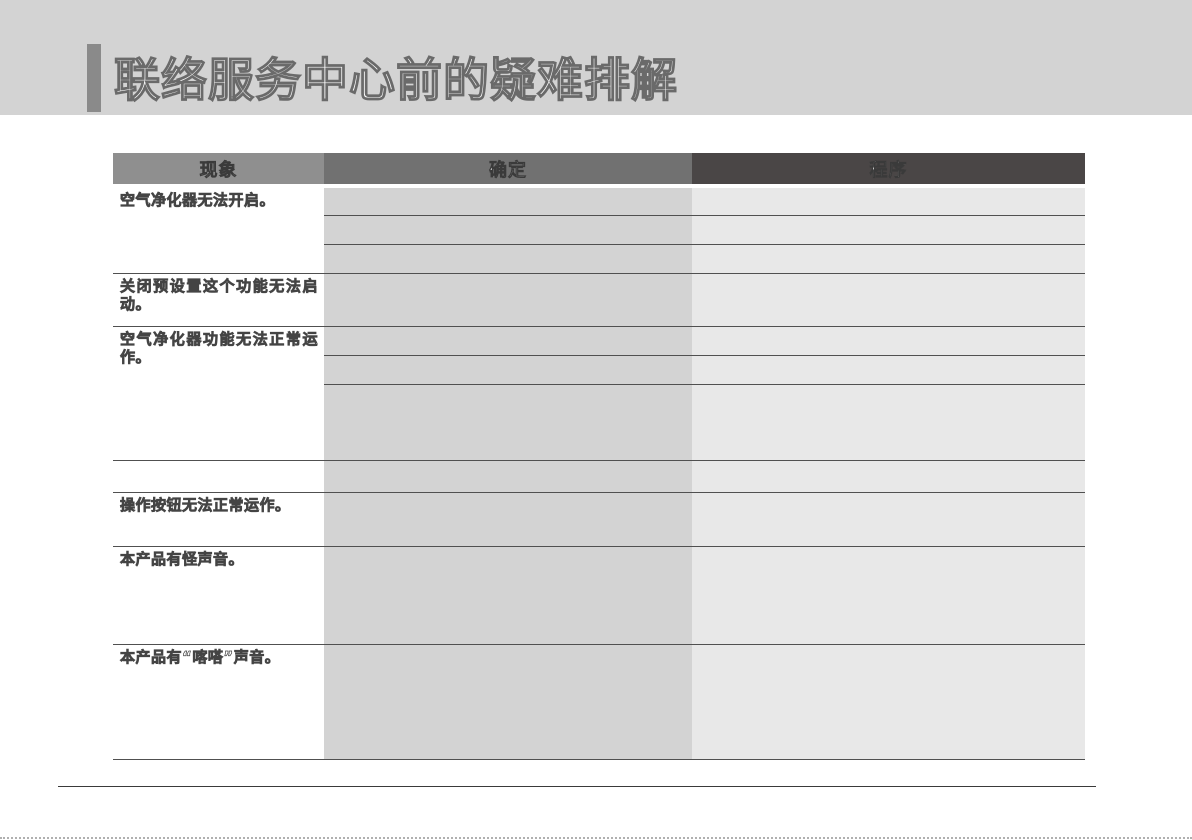 The image size is (1192, 840). I want to click on column-header-symptom: 现象, so click(218, 170).